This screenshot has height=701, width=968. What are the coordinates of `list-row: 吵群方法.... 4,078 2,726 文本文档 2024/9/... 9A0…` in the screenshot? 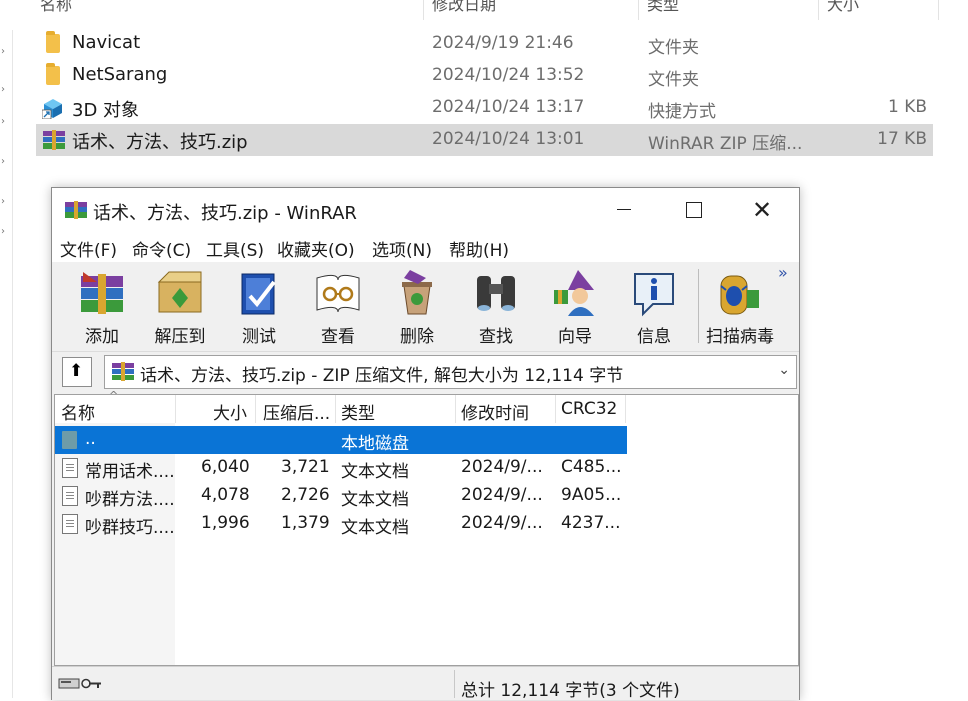 It's located at (341, 496).